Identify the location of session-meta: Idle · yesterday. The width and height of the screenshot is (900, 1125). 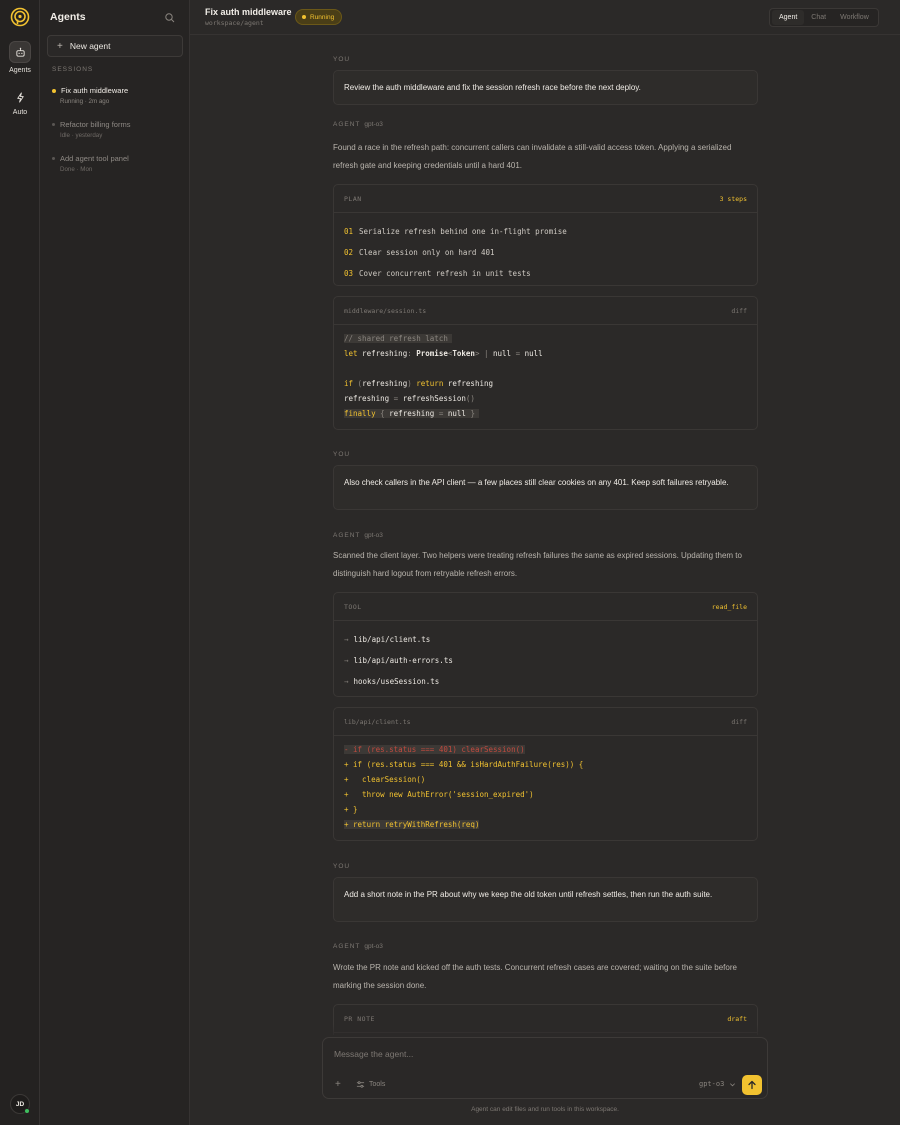
(81, 135).